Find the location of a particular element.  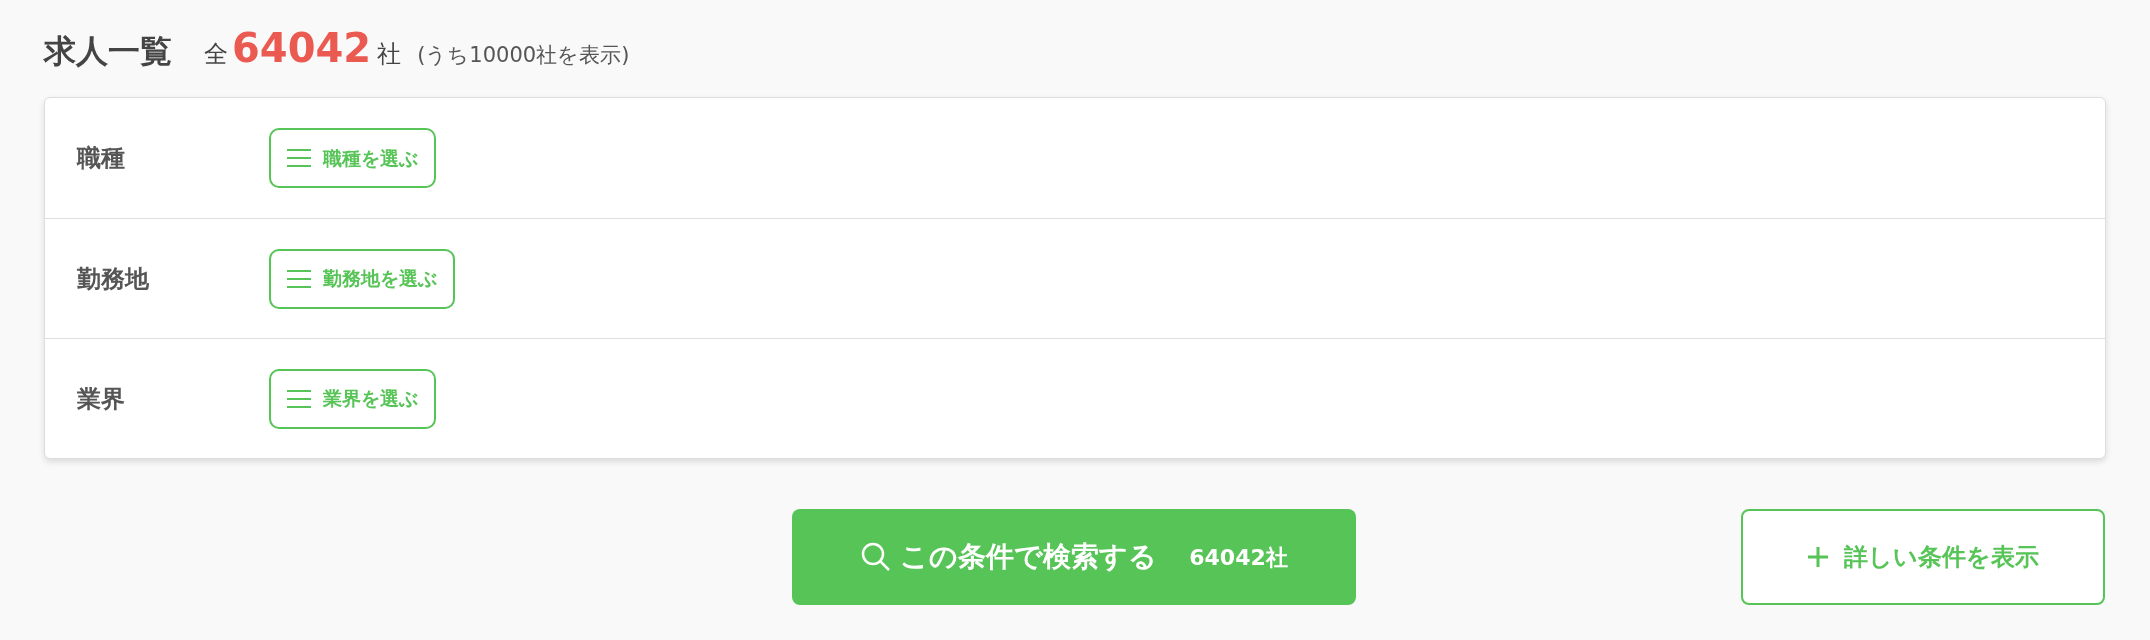

select-button: 業界を選ぶ is located at coordinates (352, 398).